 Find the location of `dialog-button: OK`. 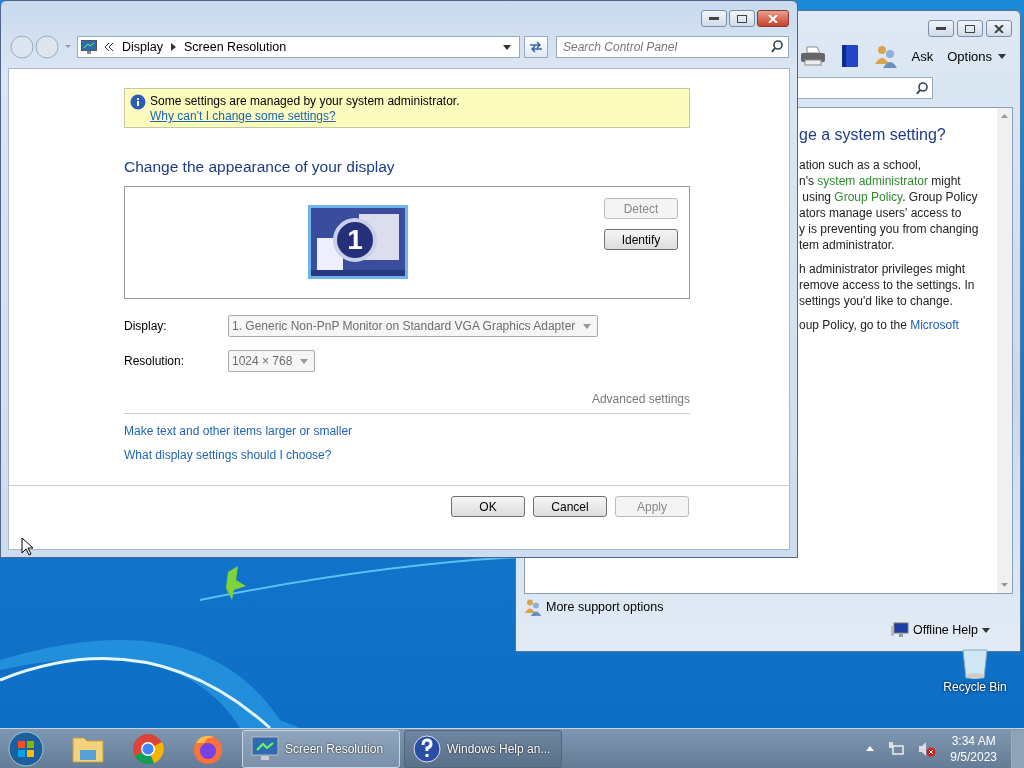

dialog-button: OK is located at coordinates (488, 506).